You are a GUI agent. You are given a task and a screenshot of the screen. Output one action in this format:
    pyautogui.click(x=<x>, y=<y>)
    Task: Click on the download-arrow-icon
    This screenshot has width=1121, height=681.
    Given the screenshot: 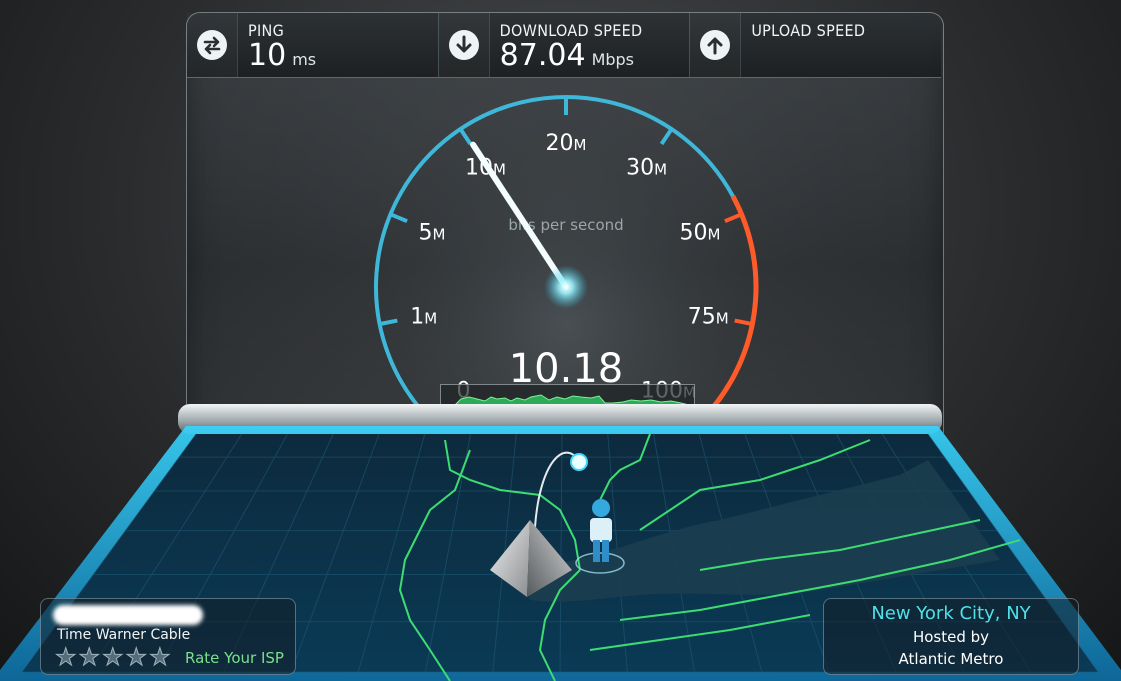 What is the action you would take?
    pyautogui.click(x=463, y=45)
    